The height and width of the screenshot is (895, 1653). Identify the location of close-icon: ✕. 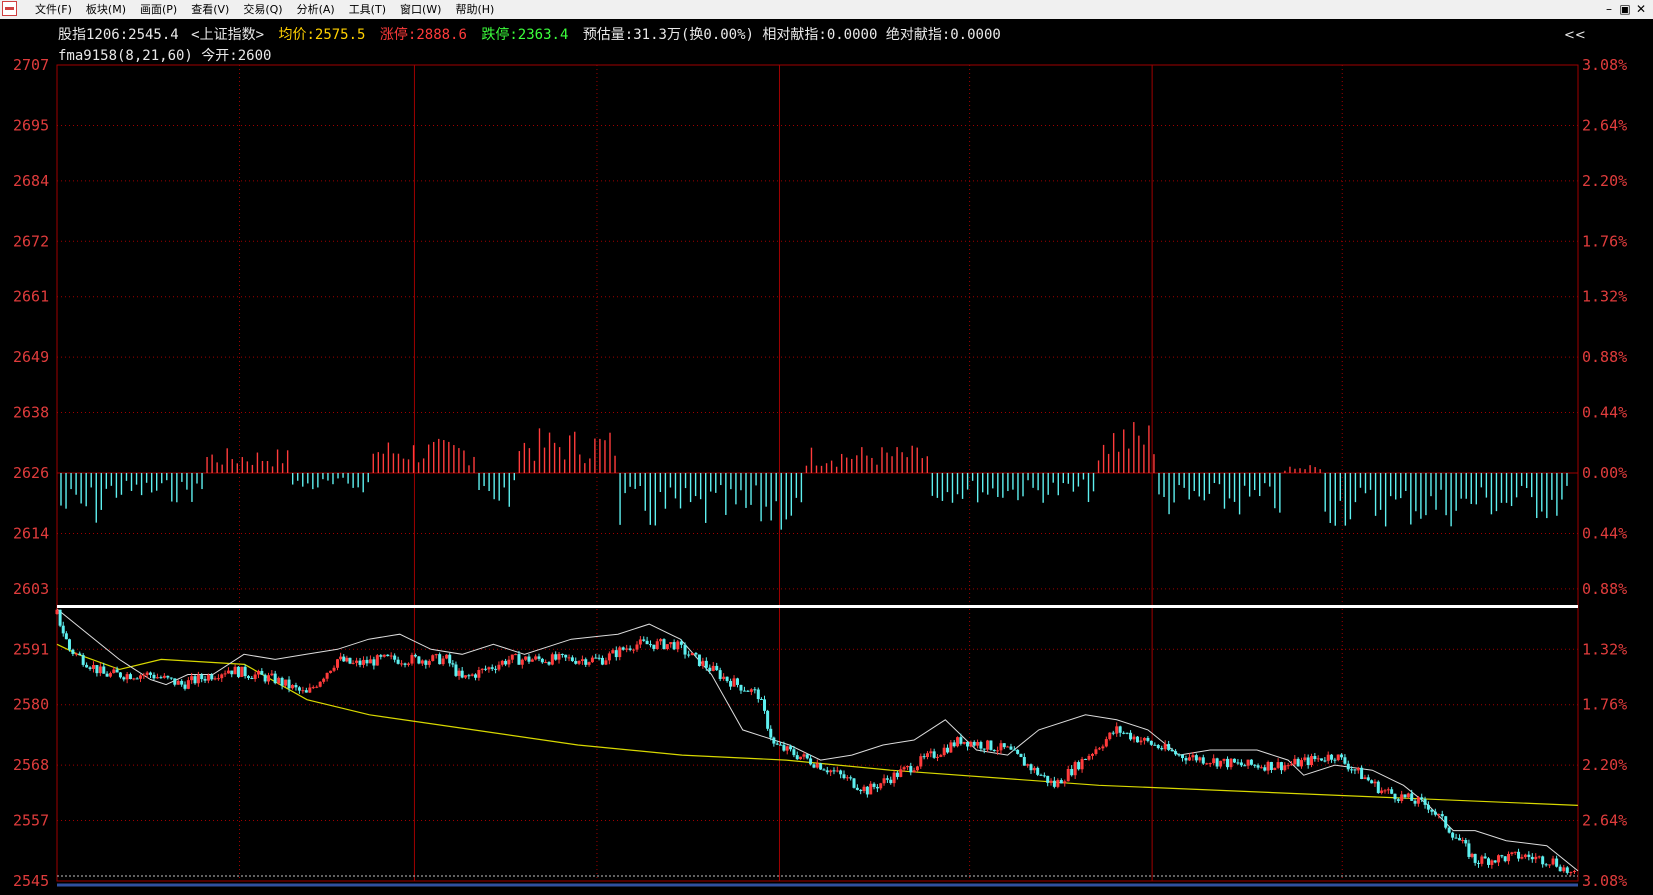
(1641, 9).